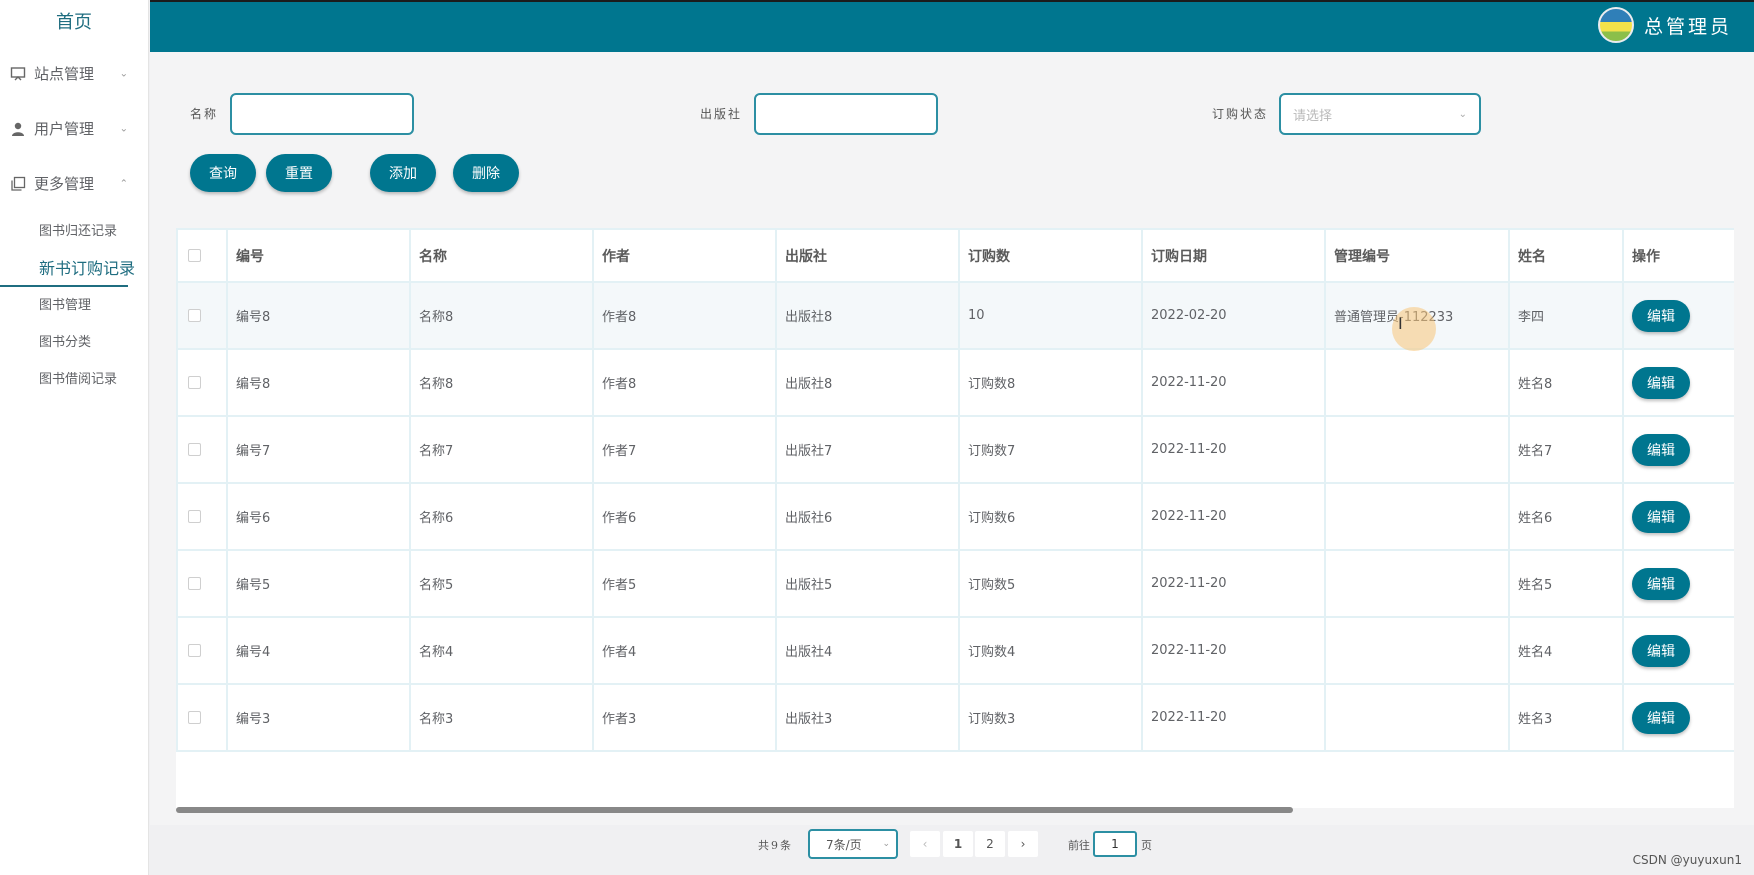 Image resolution: width=1754 pixels, height=875 pixels. Describe the element at coordinates (18, 73) in the screenshot. I see `monitor-icon` at that location.